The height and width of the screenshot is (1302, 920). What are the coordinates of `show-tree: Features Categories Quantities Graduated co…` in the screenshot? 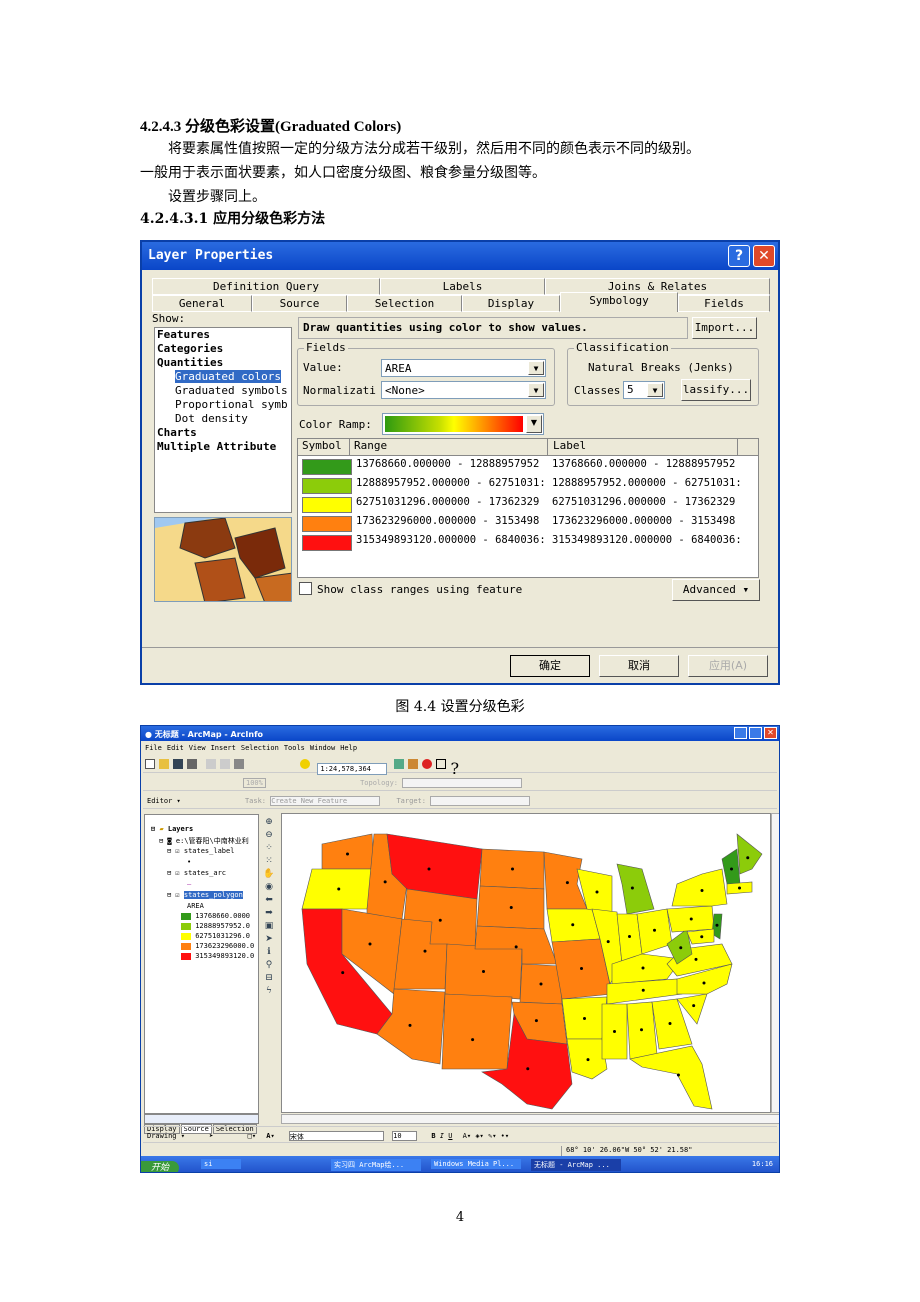 It's located at (223, 420).